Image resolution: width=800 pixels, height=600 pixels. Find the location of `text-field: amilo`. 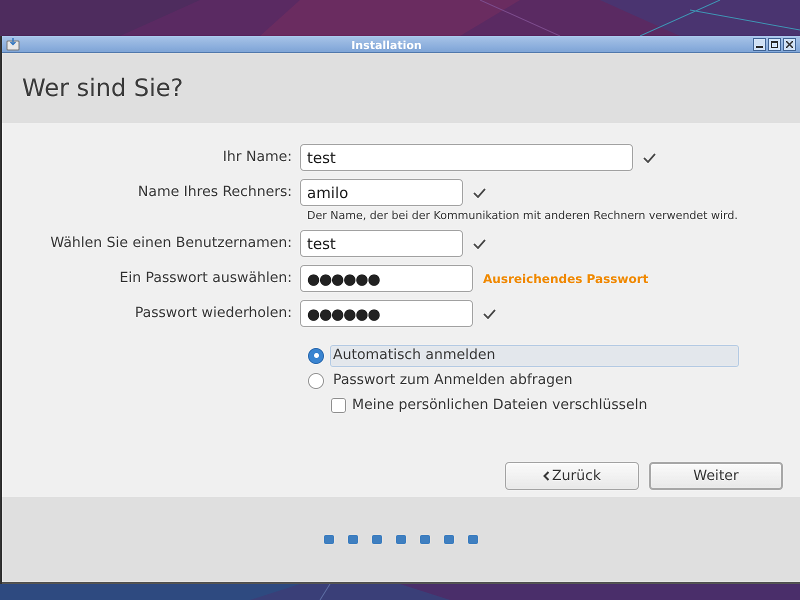

text-field: amilo is located at coordinates (381, 192).